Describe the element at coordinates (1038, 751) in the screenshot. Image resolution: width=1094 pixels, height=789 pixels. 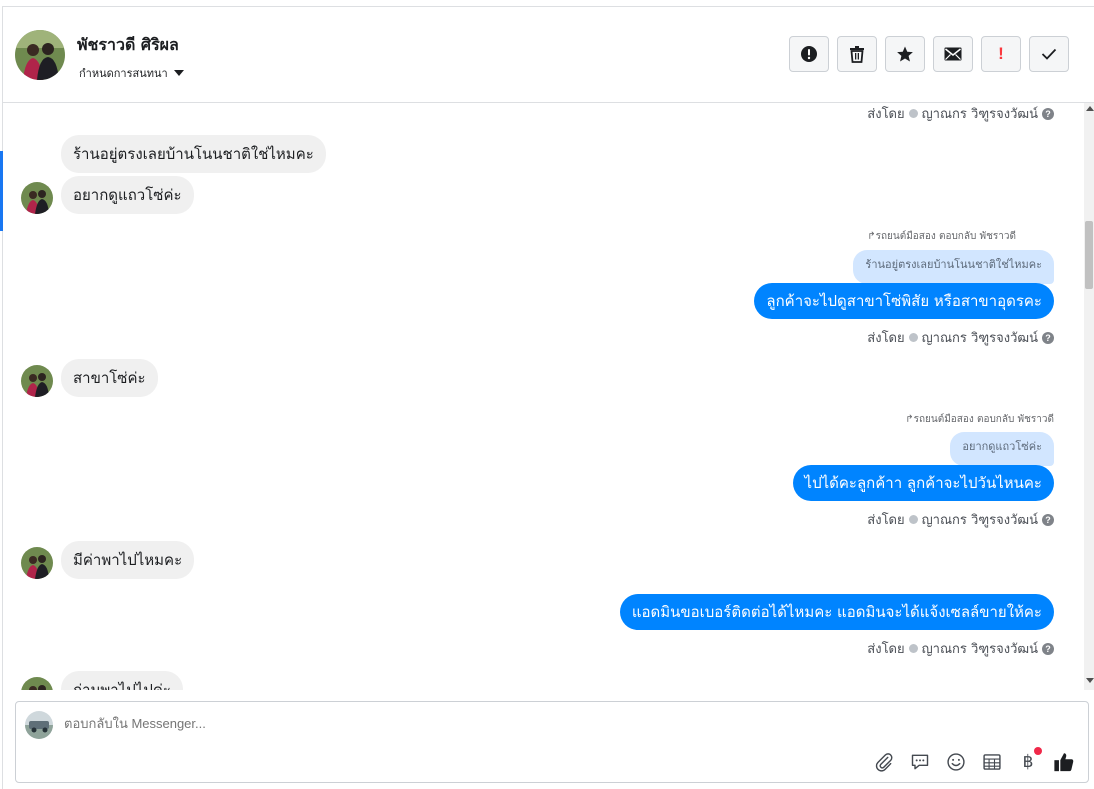
I see `notification-dot` at that location.